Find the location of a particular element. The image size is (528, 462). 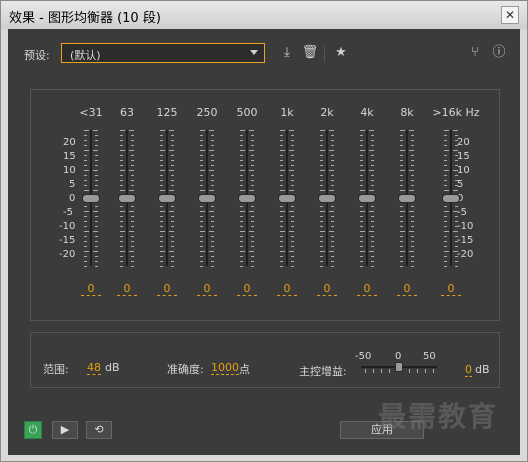

title-bar: 效果 - 图形均衡器 (10 段) ✕ is located at coordinates (264, 15).